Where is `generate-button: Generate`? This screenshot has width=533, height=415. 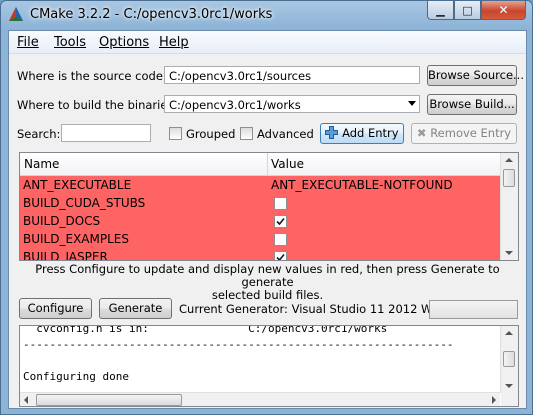
generate-button: Generate is located at coordinates (135, 308).